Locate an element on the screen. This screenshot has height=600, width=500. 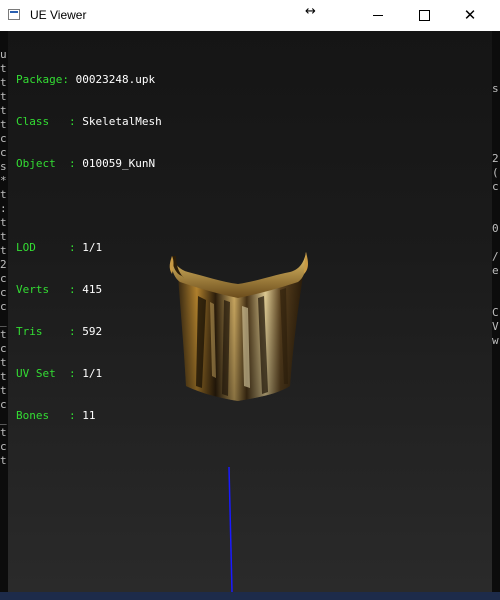
app-icon is located at coordinates (14, 14).